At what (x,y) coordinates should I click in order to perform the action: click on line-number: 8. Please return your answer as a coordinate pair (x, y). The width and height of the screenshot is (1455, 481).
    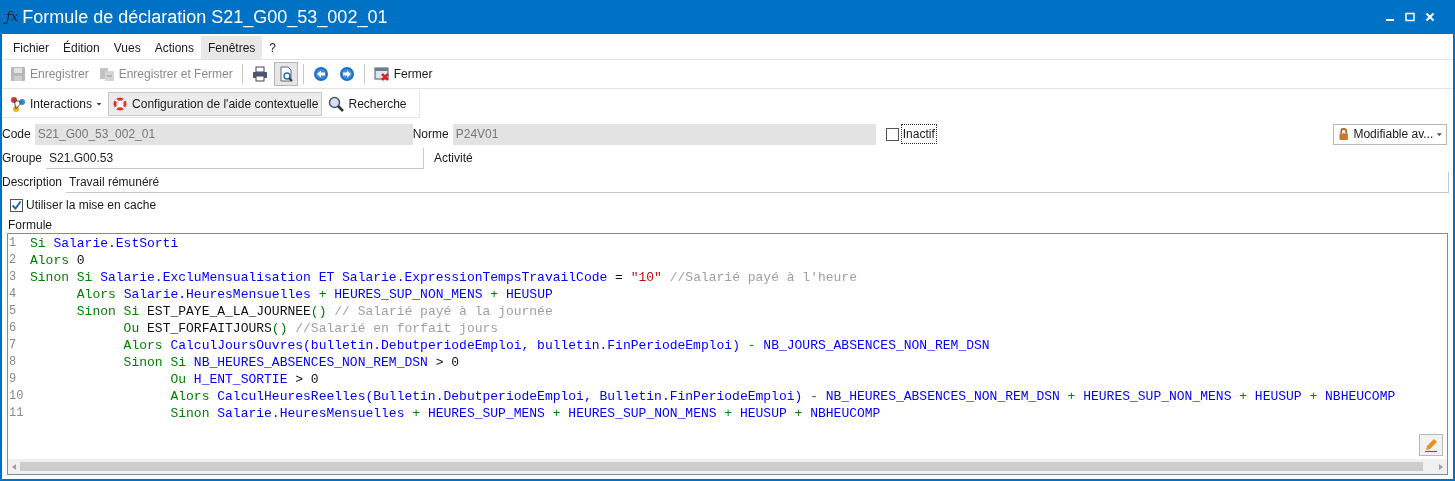
    Looking at the image, I should click on (13, 362).